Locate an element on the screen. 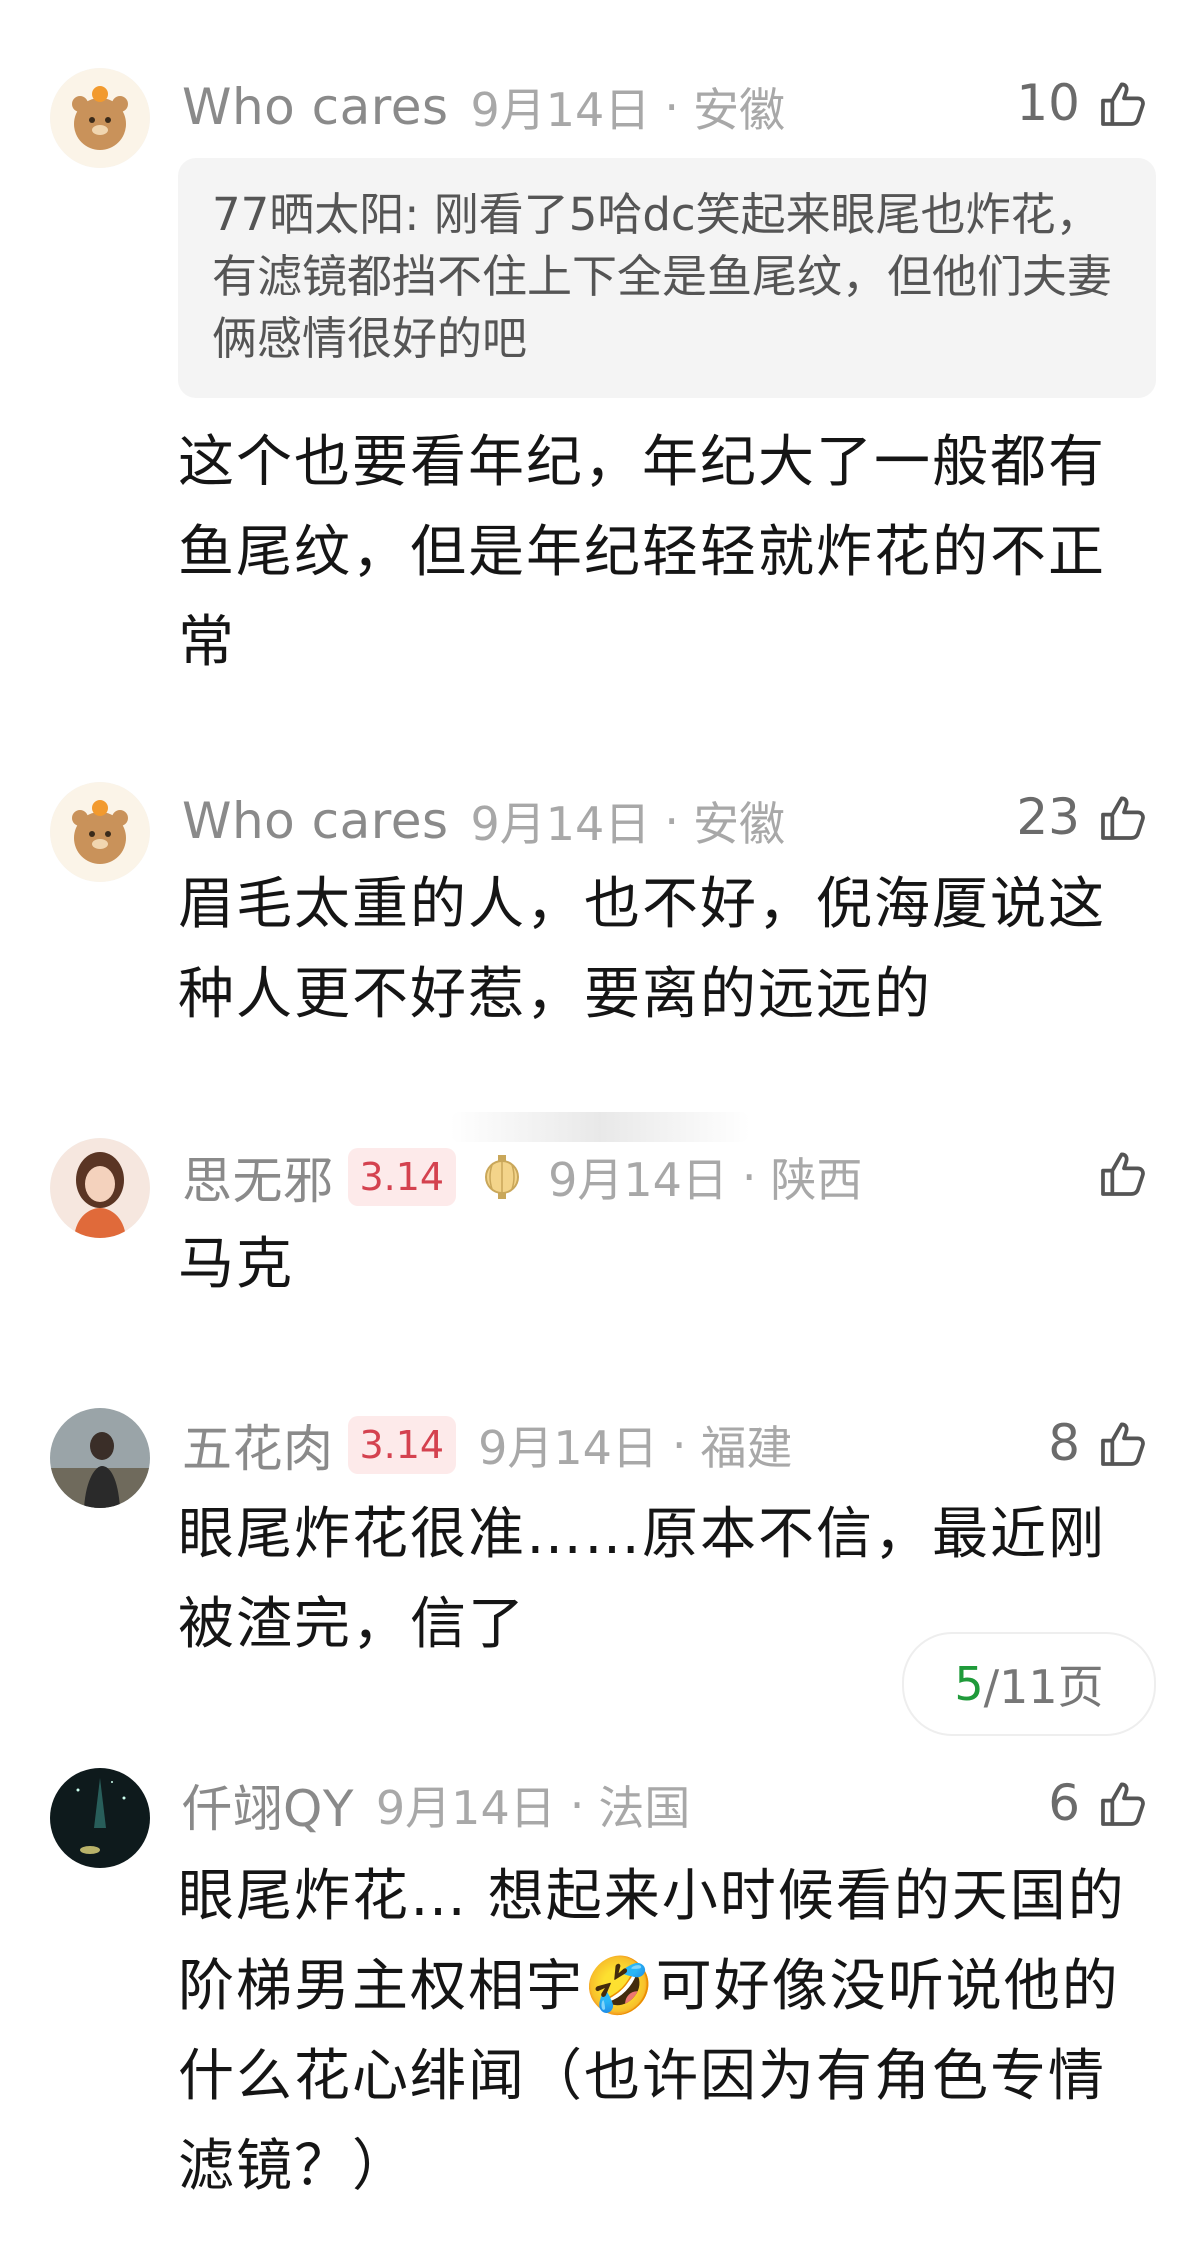 The height and width of the screenshot is (2253, 1200). comment-text: 马克 is located at coordinates (236, 1264).